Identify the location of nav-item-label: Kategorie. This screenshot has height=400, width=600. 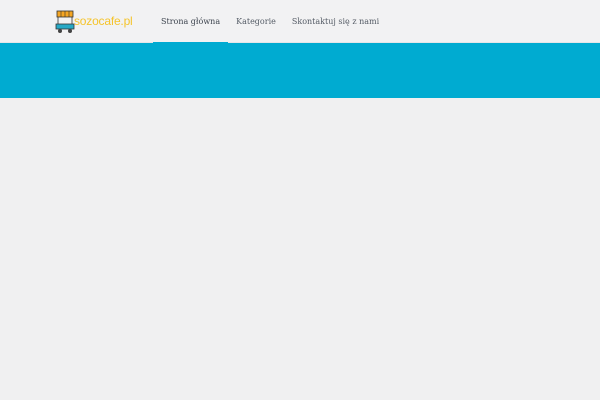
(256, 21).